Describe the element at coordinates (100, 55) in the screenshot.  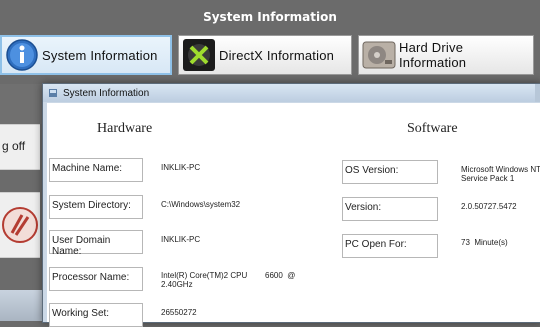
I see `system-information-label: System Information` at that location.